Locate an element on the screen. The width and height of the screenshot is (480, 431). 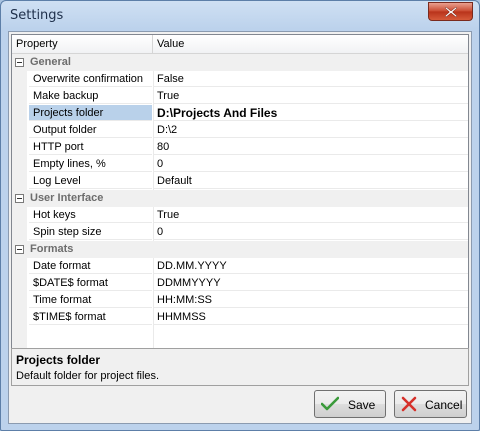
property-name: Time format is located at coordinates (90, 300).